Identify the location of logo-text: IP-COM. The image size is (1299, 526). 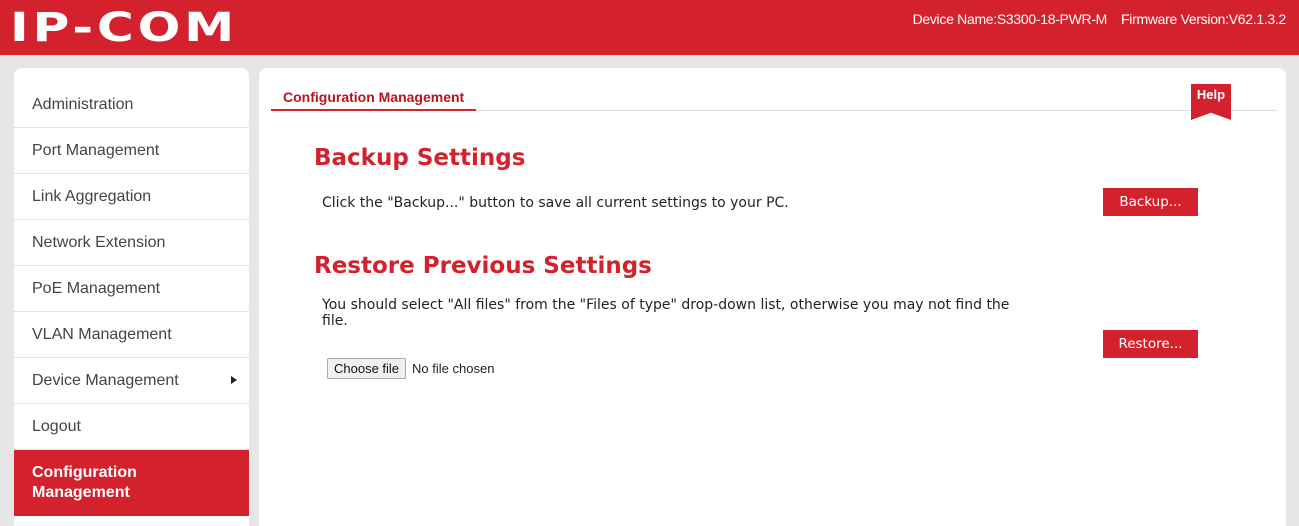
(124, 26).